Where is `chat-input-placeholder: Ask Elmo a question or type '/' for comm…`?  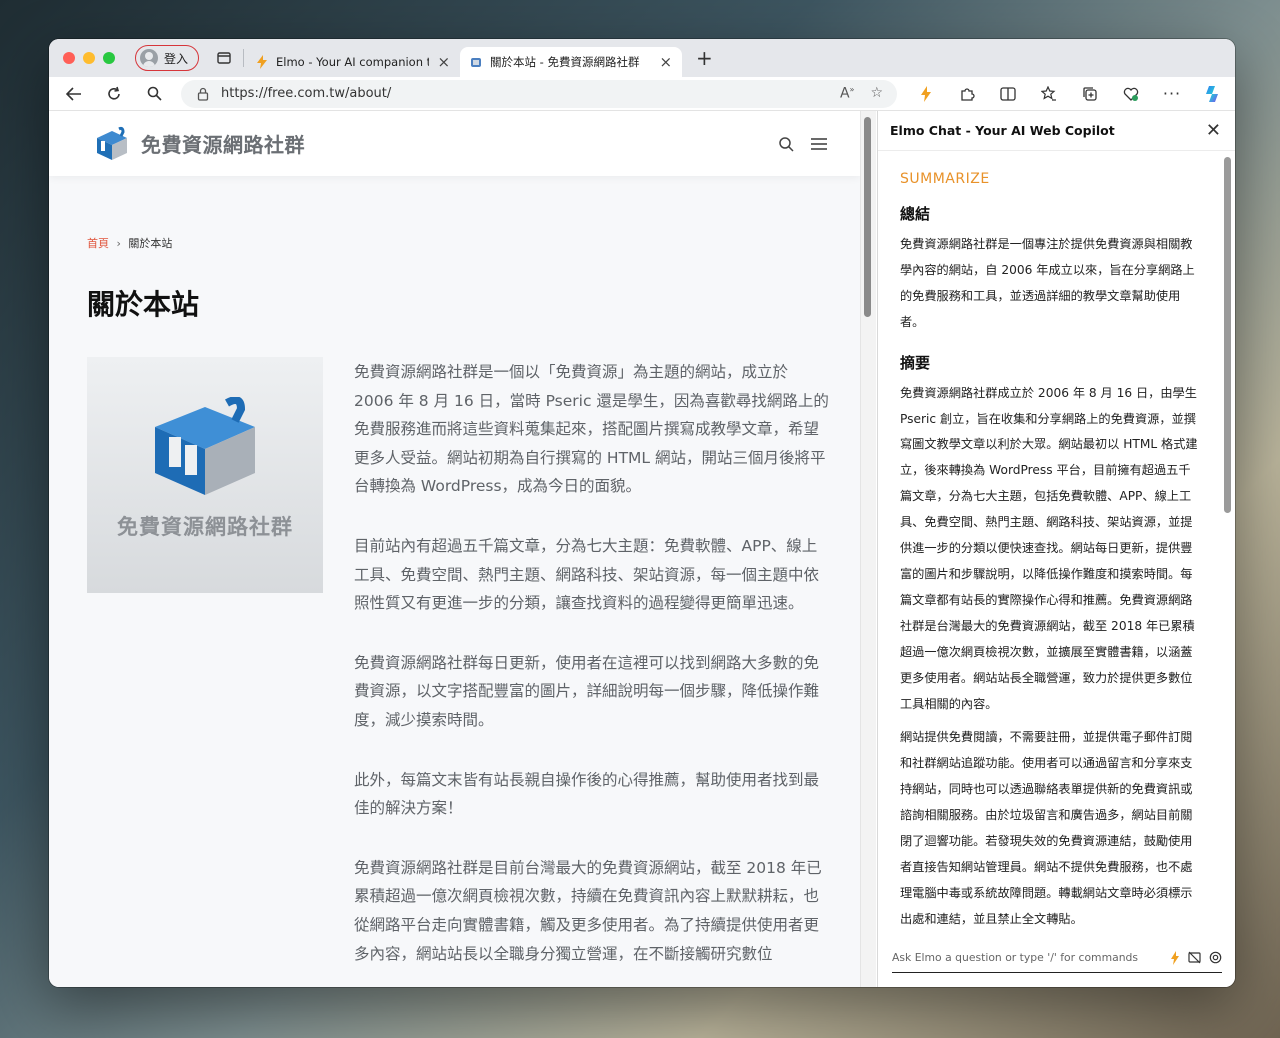 chat-input-placeholder: Ask Elmo a question or type '/' for comm… is located at coordinates (1015, 957).